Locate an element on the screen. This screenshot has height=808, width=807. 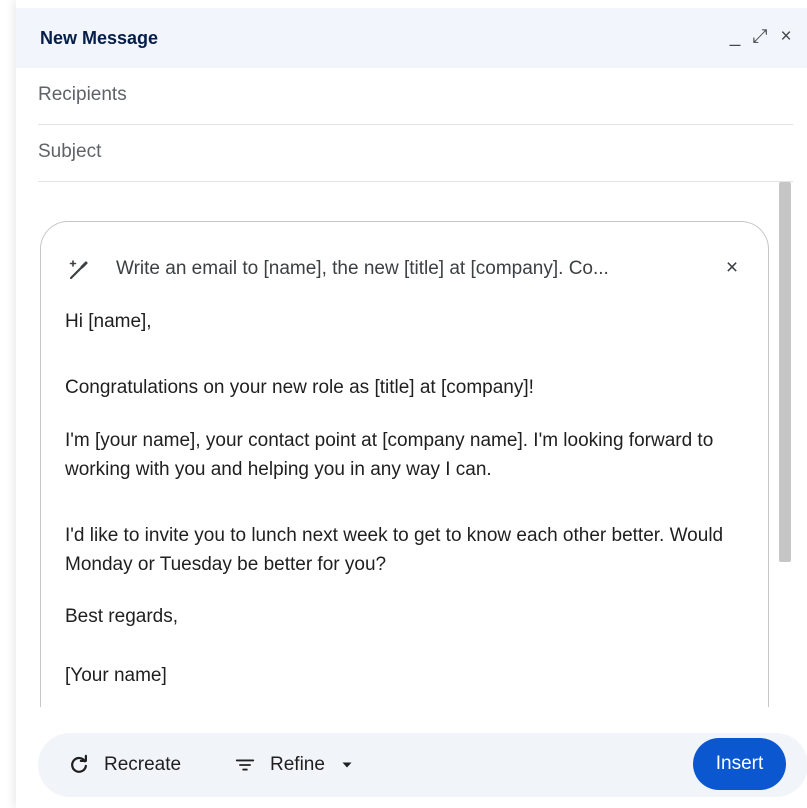
compose-title: New Message is located at coordinates (99, 38).